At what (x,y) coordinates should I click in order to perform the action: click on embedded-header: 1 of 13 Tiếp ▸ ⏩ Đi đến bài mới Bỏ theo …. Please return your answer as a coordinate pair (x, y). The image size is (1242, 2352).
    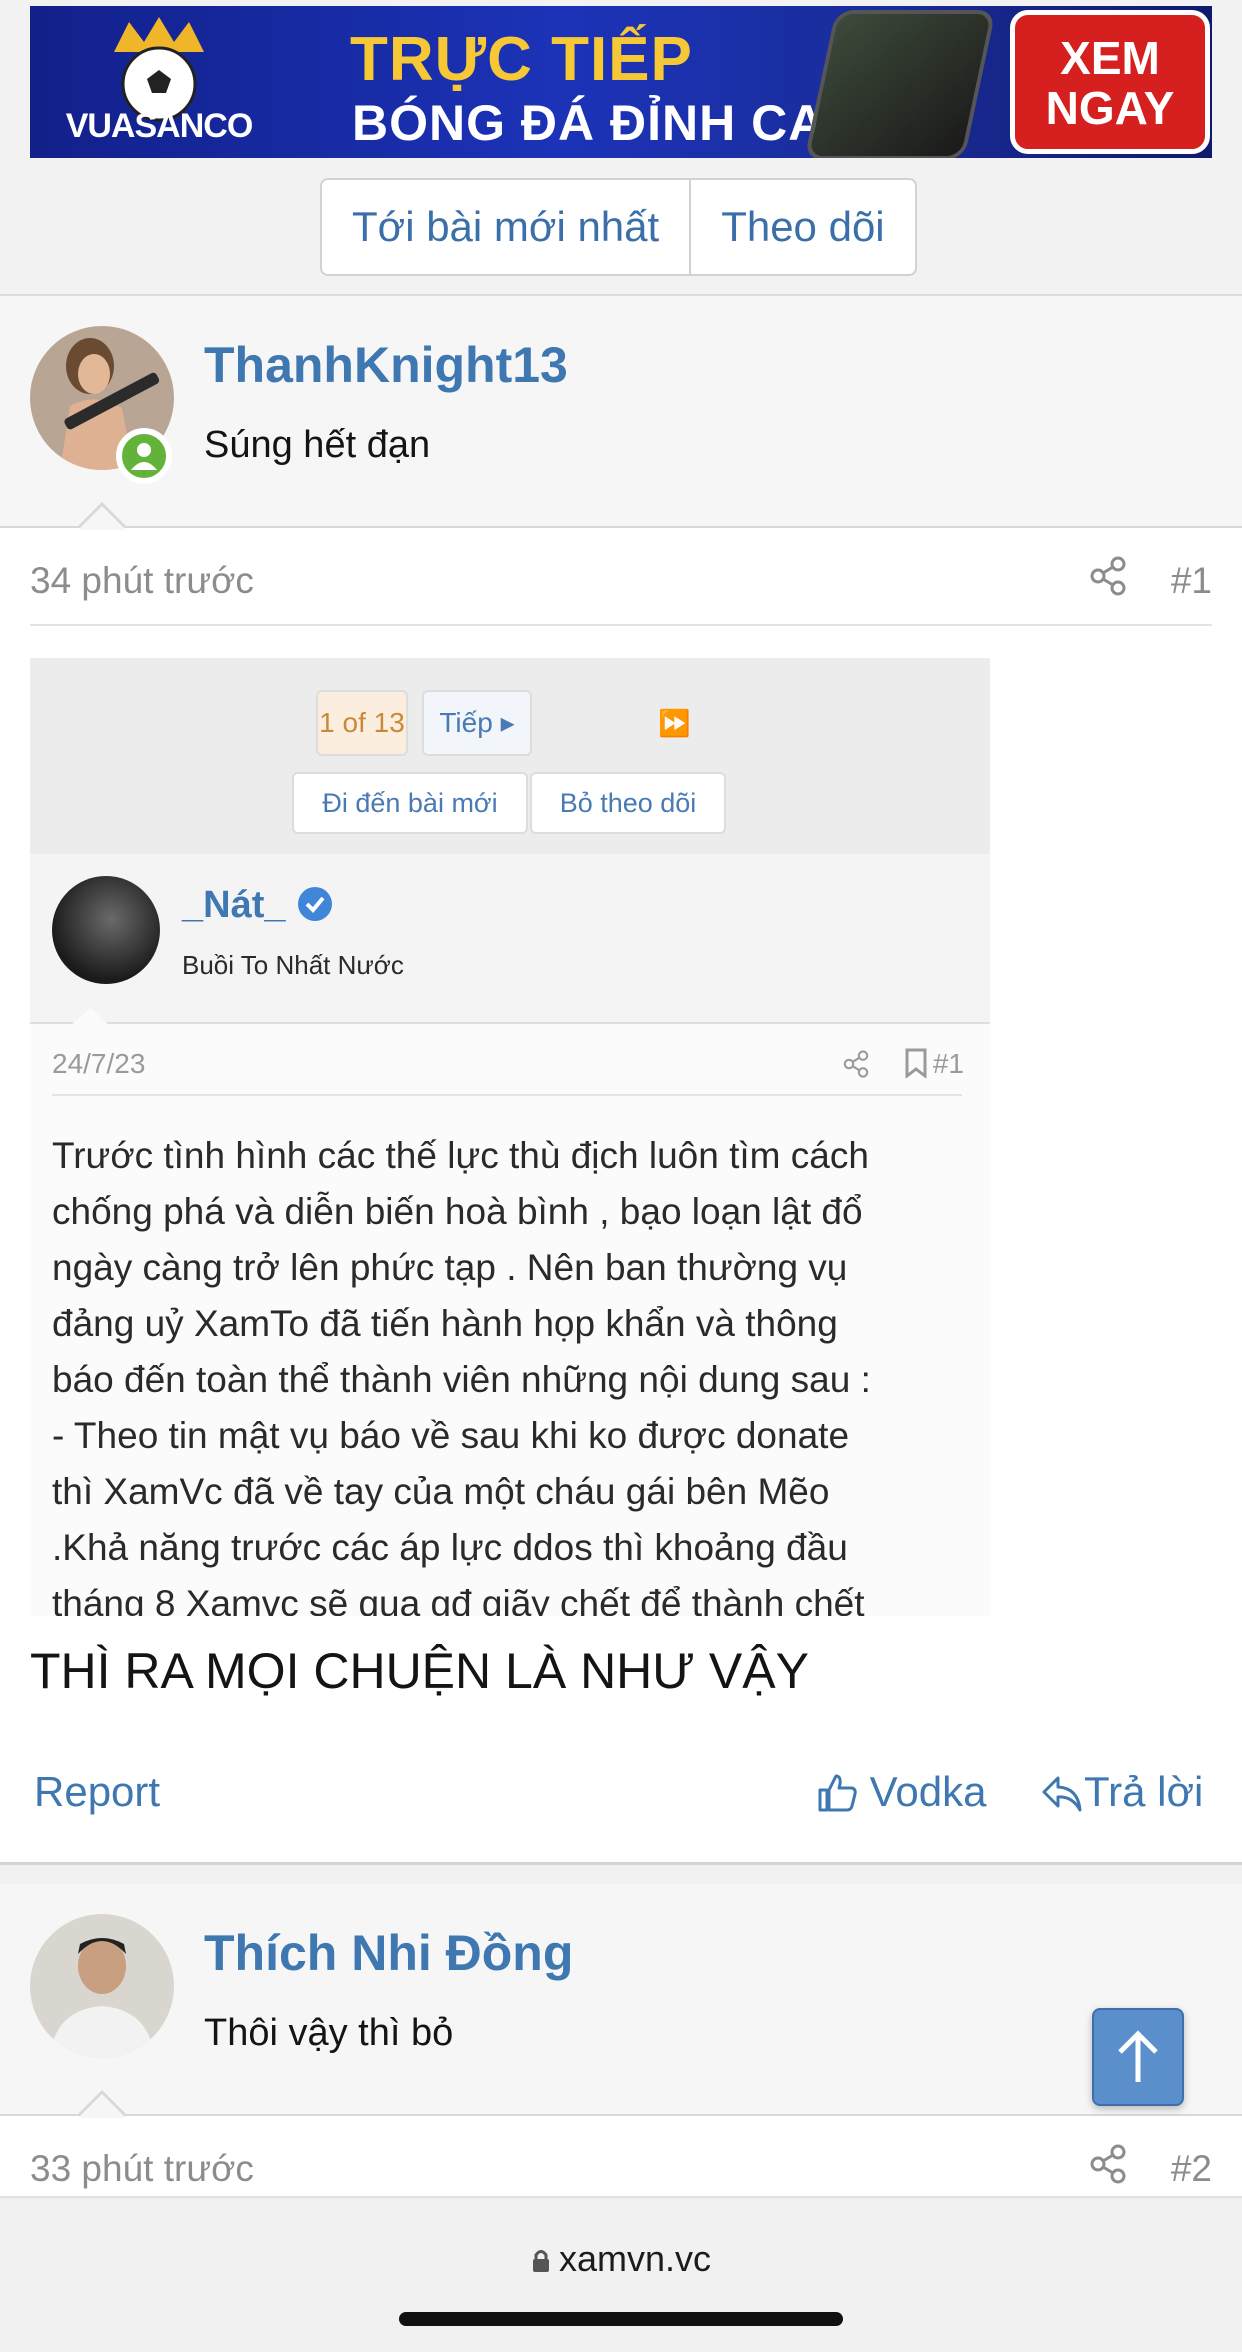
    Looking at the image, I should click on (510, 756).